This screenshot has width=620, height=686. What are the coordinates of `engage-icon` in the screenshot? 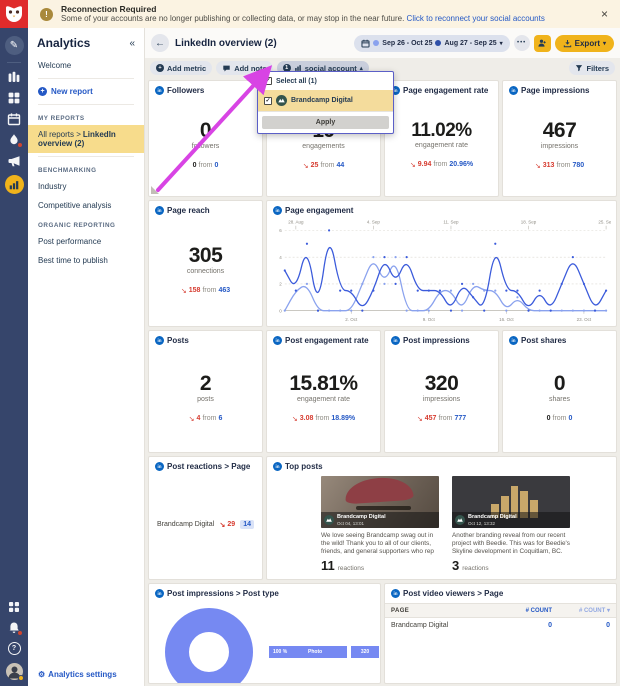 It's located at (15, 140).